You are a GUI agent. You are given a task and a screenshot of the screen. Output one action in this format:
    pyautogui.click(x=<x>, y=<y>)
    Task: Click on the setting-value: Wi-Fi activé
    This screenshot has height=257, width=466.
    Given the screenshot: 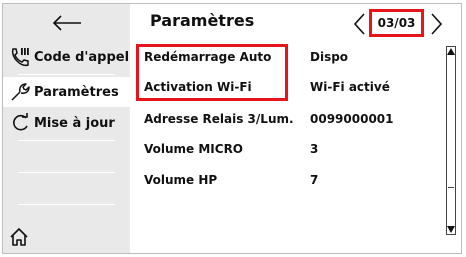 What is the action you would take?
    pyautogui.click(x=350, y=87)
    